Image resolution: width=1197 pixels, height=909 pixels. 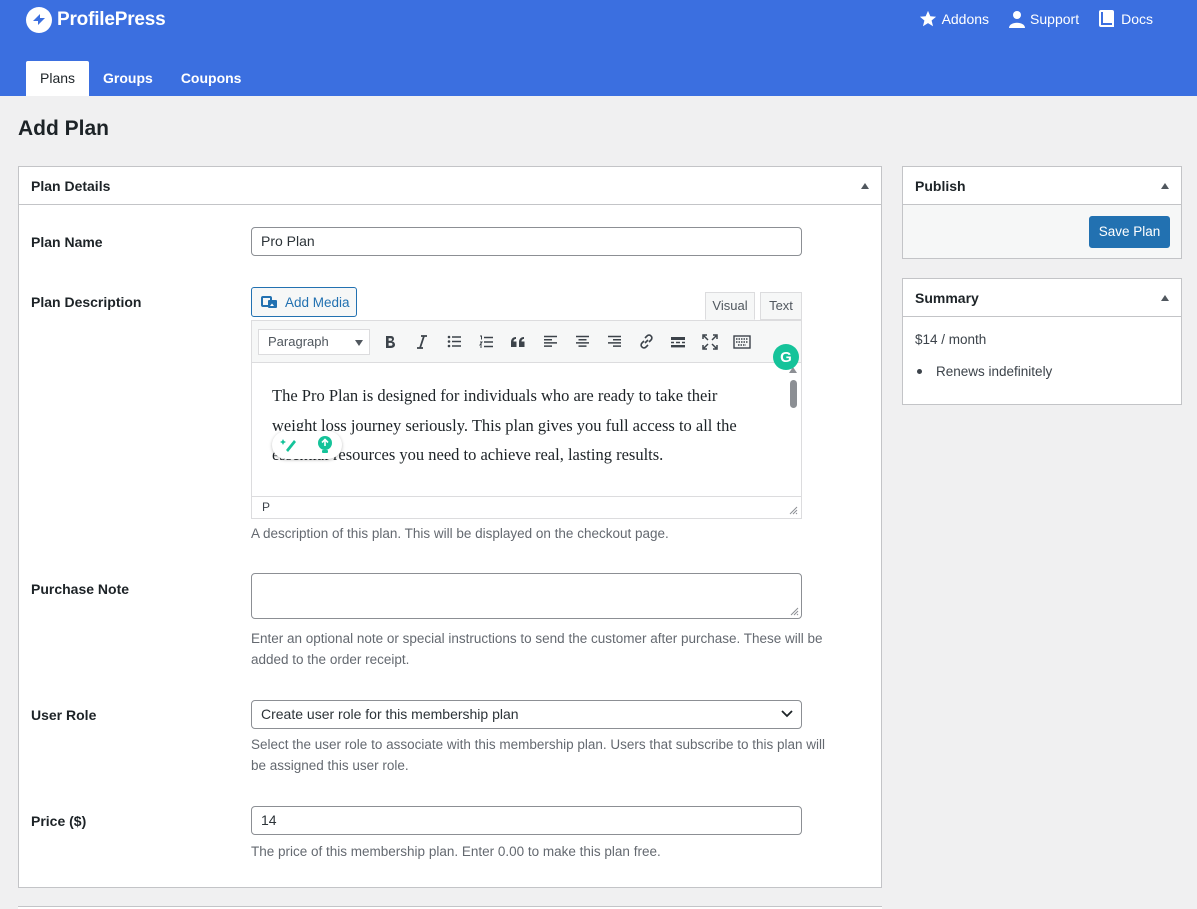 I want to click on bold-button, so click(x=390, y=342).